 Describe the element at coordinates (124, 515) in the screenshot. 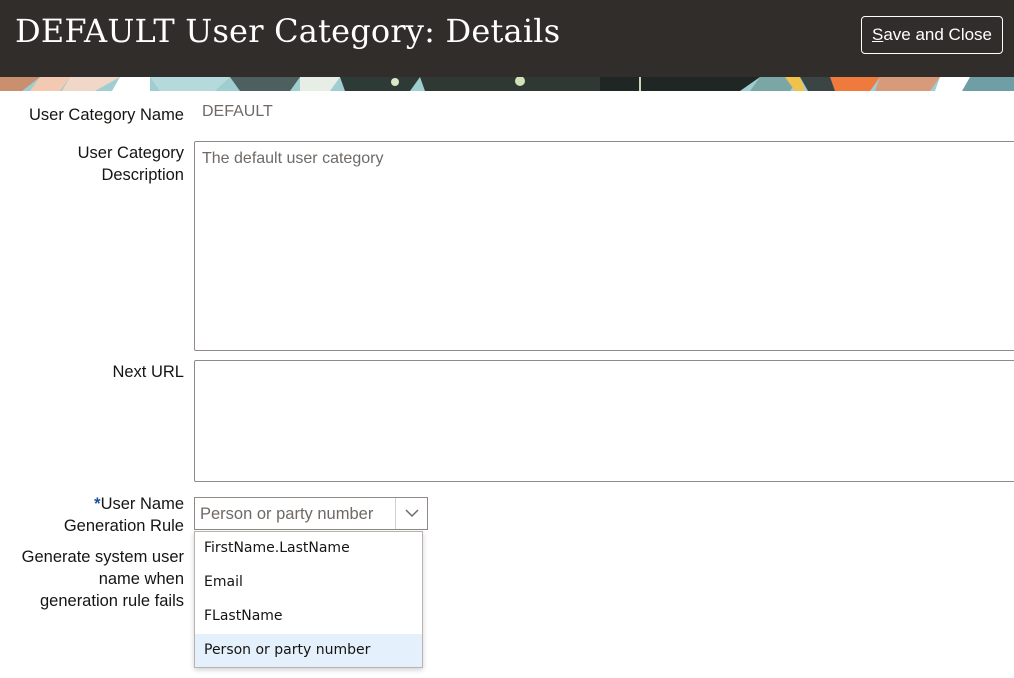

I see `user-name-generation-rule-label: *User Name Generation Rule` at that location.